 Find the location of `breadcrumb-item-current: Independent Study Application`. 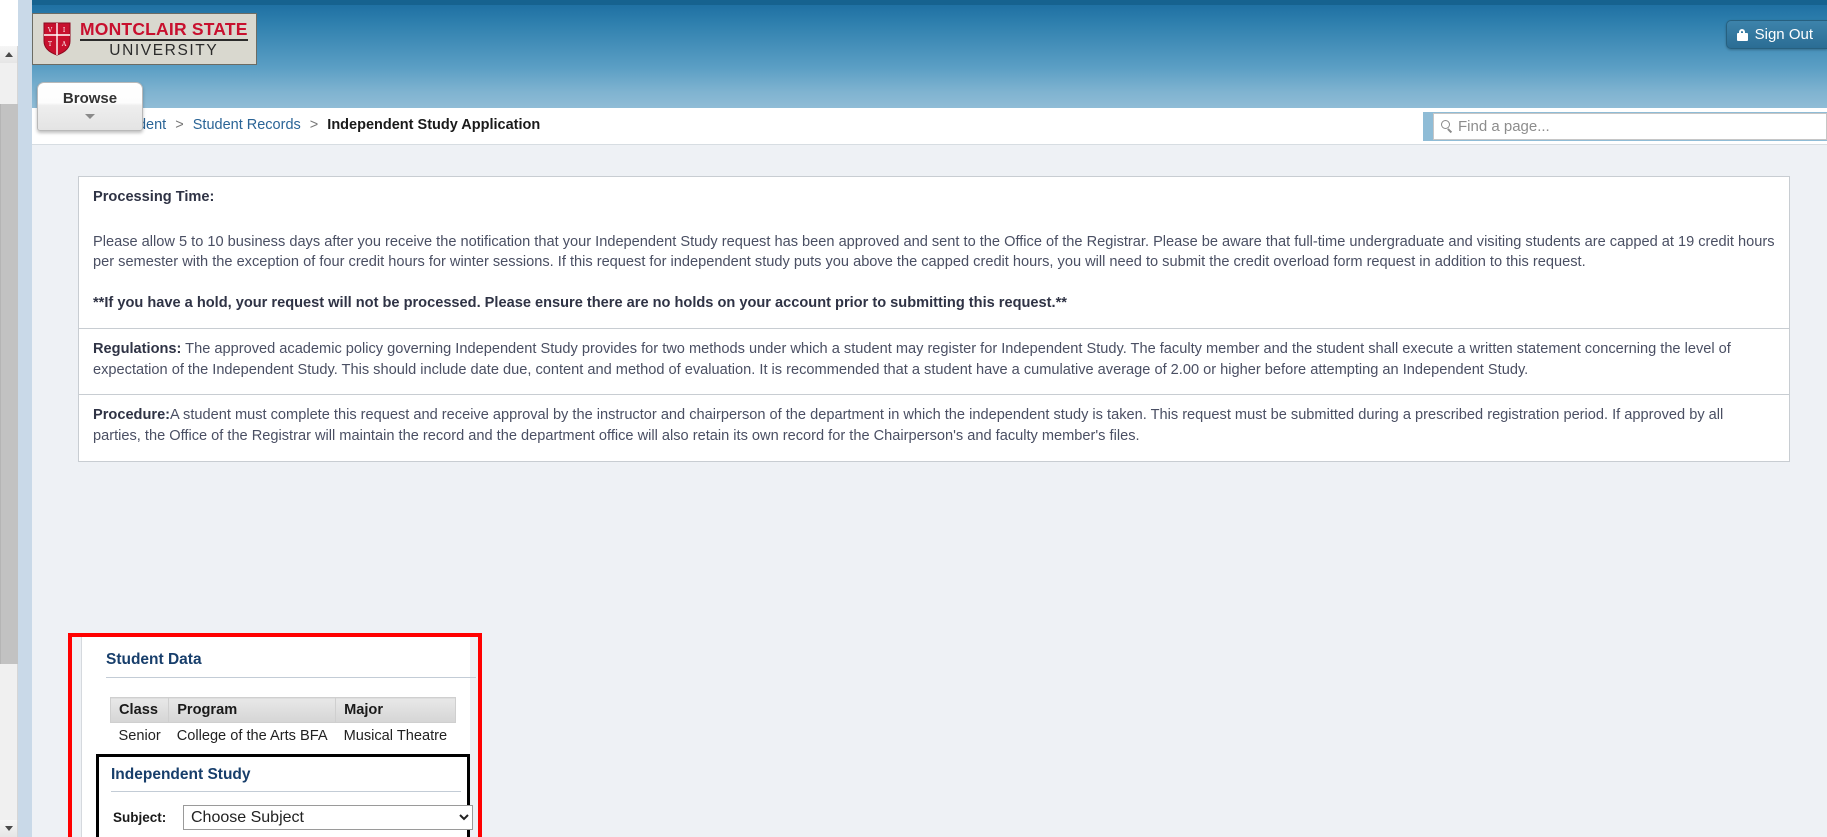

breadcrumb-item-current: Independent Study Application is located at coordinates (434, 125).